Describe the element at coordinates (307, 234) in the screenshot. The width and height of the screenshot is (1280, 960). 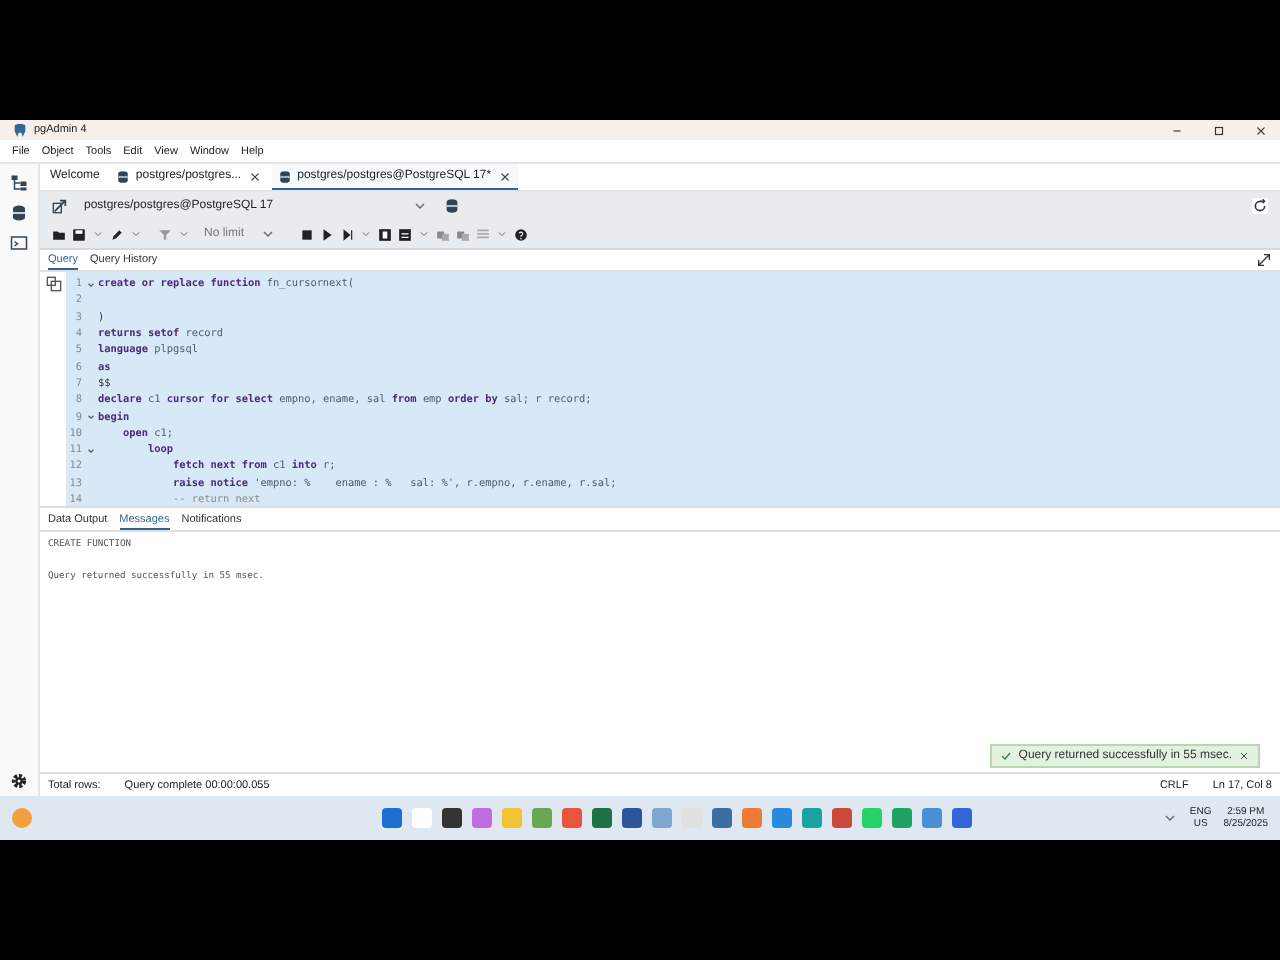
I see `stop-icon` at that location.